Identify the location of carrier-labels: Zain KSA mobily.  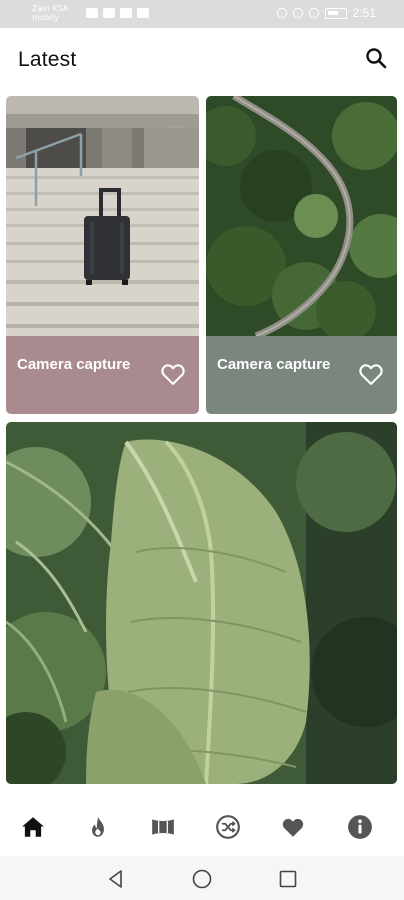
(50, 13).